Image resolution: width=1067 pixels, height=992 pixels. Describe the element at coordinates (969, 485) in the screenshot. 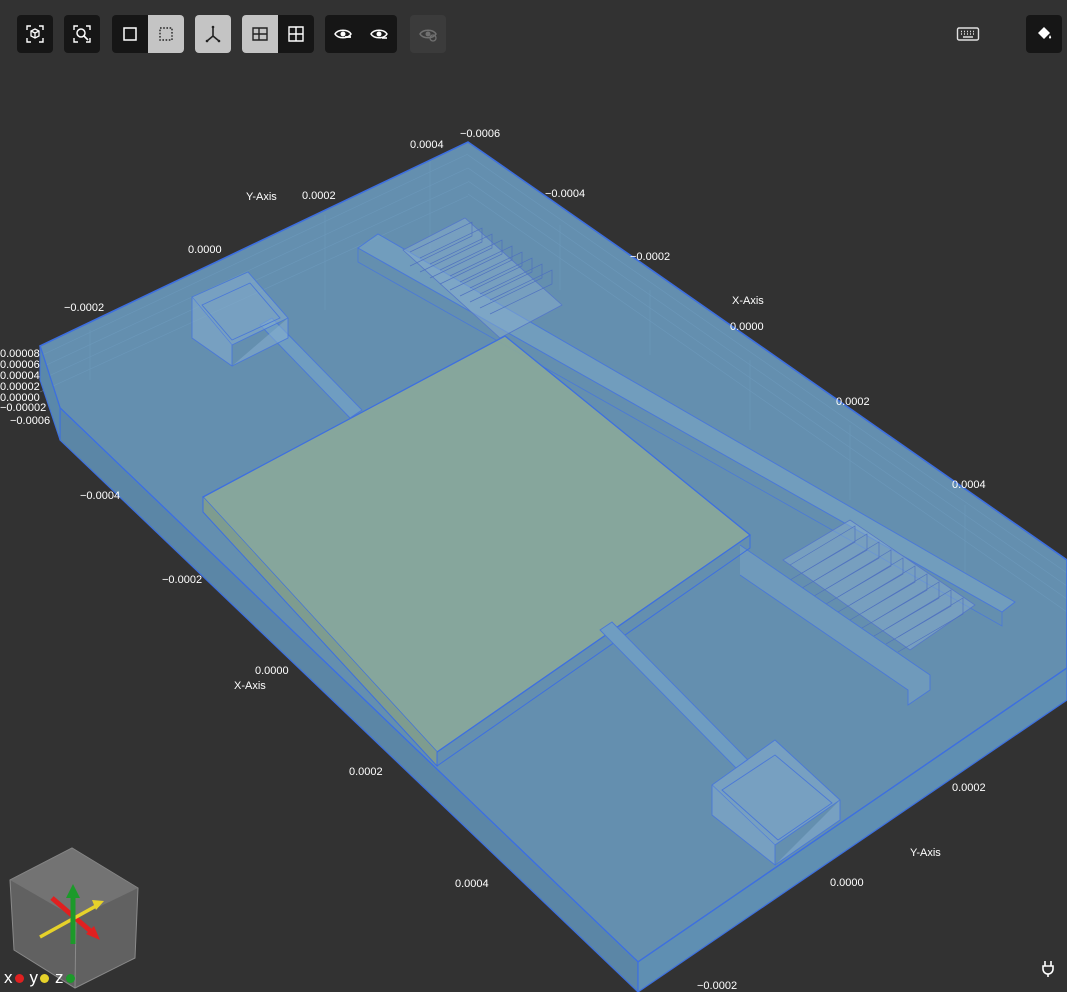

I see `top-x-tick-5: 0.0004` at that location.